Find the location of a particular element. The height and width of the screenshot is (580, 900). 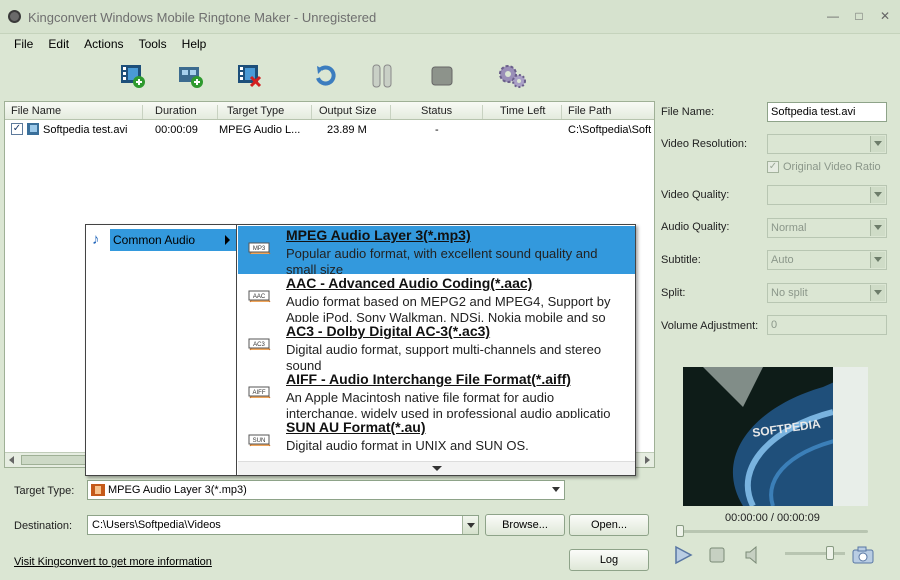

aiff-format-icon: AIFF is located at coordinates (260, 392).